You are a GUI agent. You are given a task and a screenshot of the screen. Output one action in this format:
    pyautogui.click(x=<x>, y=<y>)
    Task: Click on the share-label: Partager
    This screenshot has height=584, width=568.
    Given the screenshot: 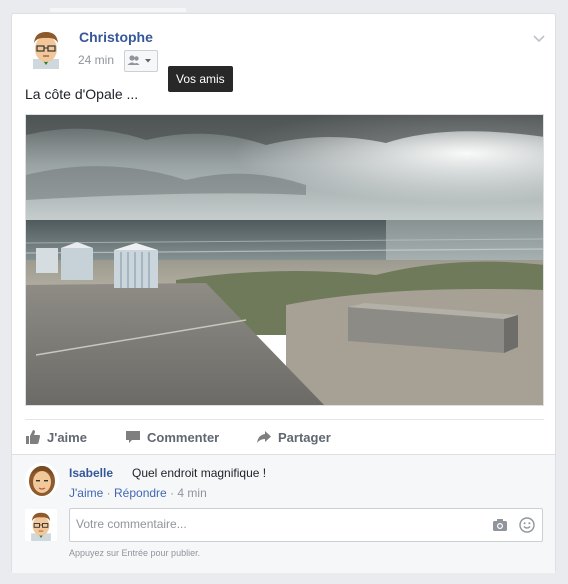 What is the action you would take?
    pyautogui.click(x=304, y=437)
    